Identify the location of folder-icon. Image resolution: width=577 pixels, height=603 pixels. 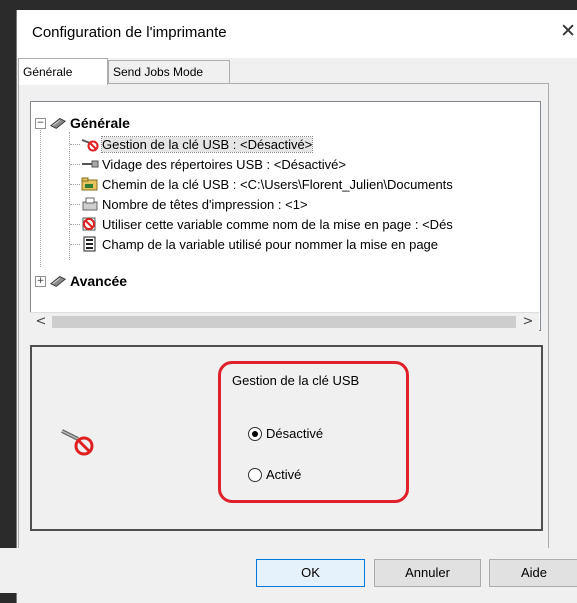
(90, 184).